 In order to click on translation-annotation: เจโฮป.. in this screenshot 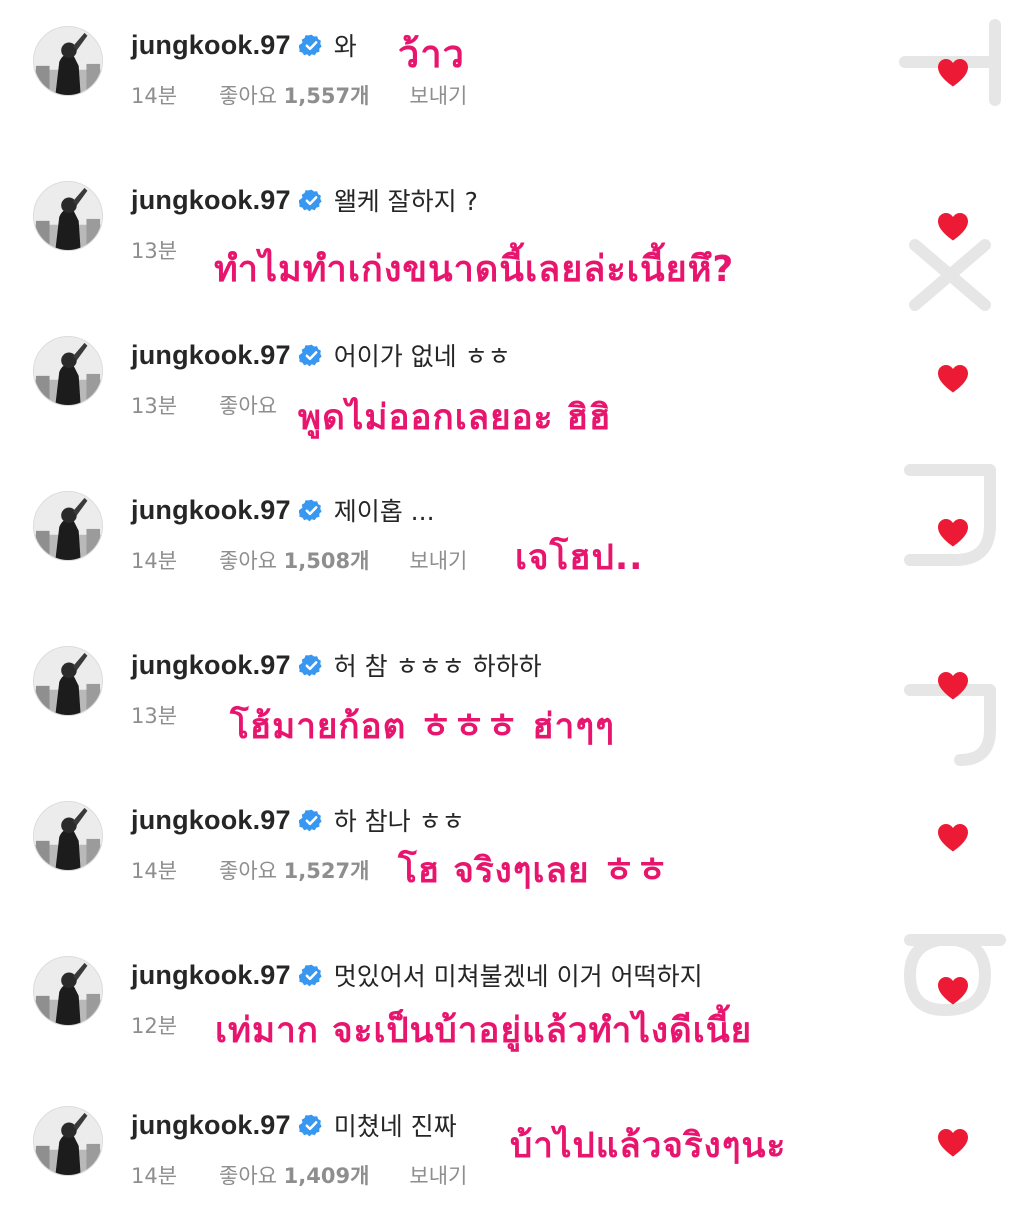, I will do `click(579, 558)`.